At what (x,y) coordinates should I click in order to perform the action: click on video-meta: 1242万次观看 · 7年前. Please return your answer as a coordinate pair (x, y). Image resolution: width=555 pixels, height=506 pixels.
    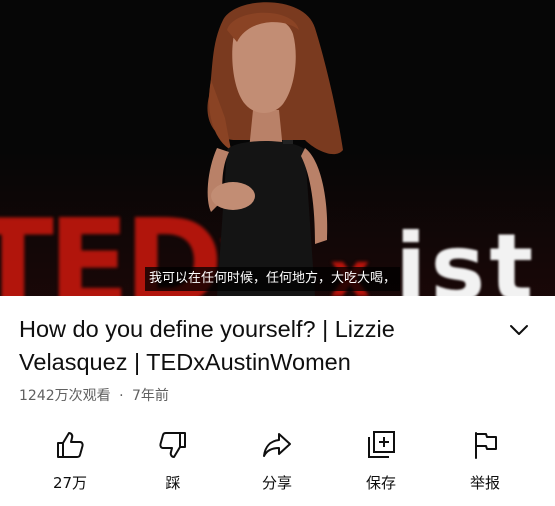
    Looking at the image, I should click on (94, 395).